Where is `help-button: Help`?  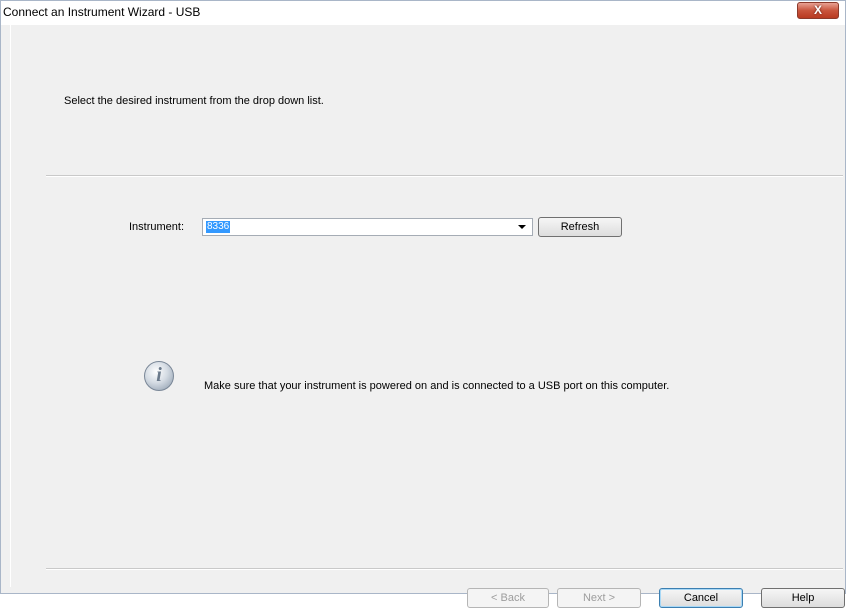 help-button: Help is located at coordinates (803, 598).